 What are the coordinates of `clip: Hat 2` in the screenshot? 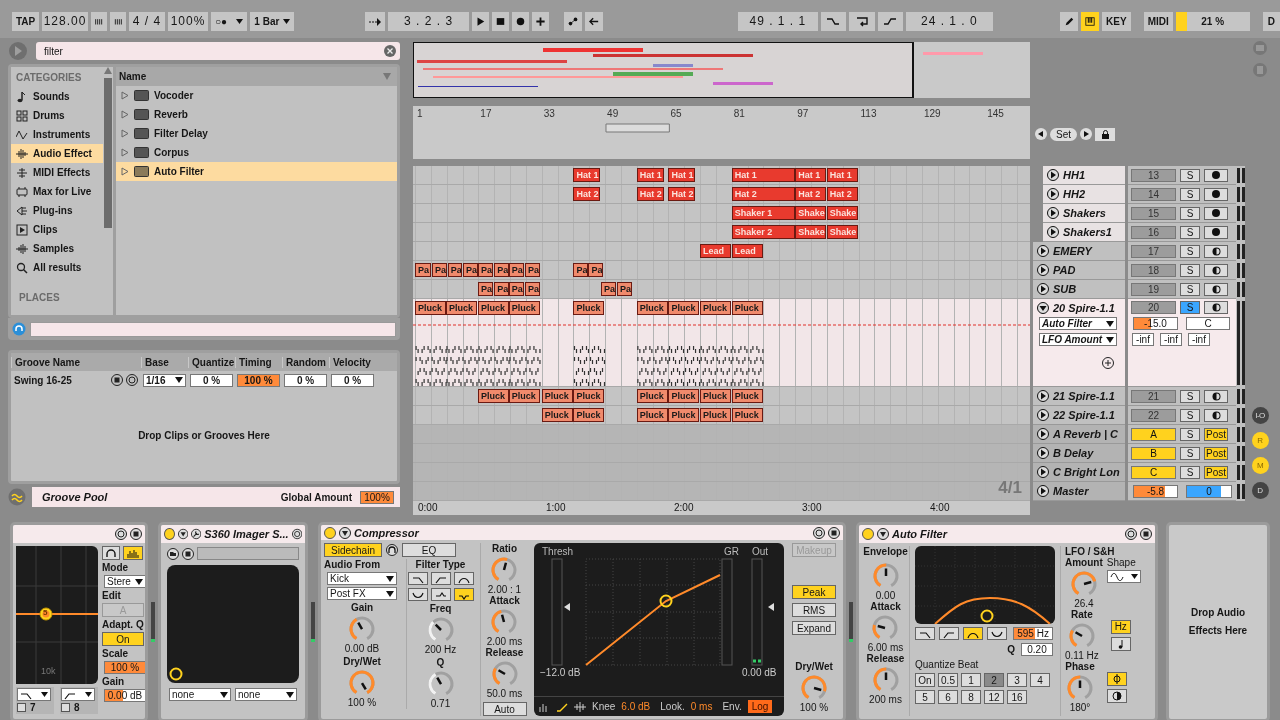 It's located at (681, 194).